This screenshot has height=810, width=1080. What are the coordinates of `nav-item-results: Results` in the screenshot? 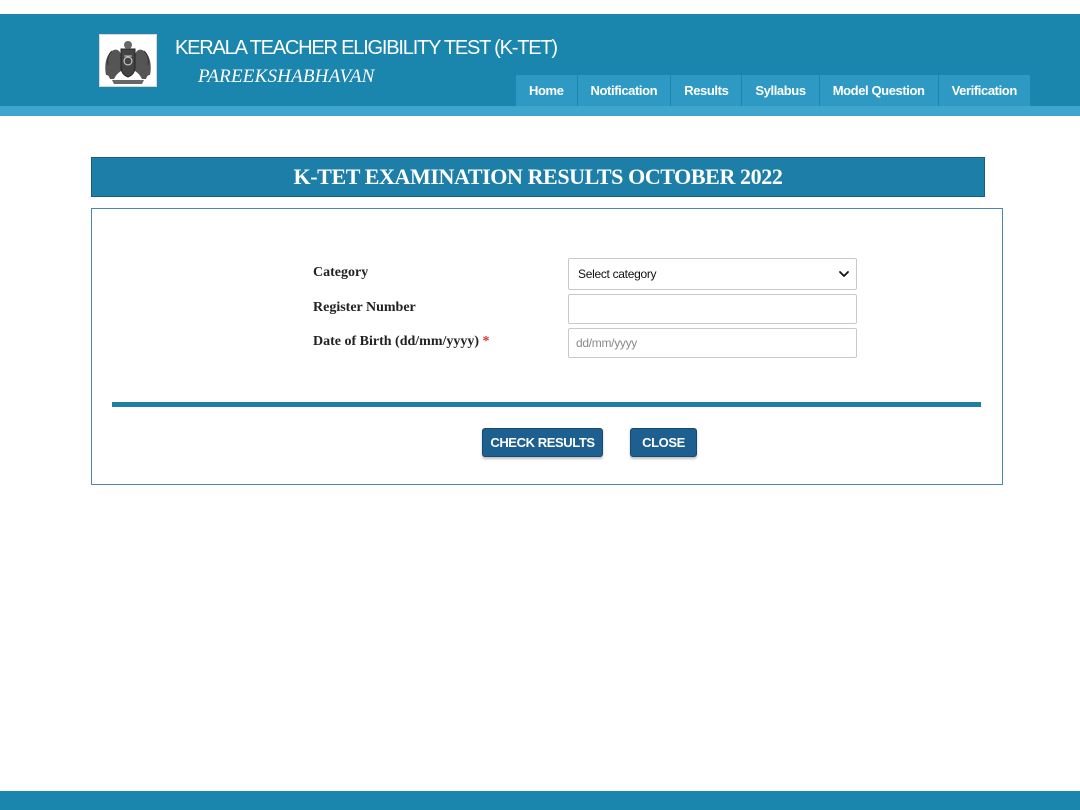 It's located at (707, 90).